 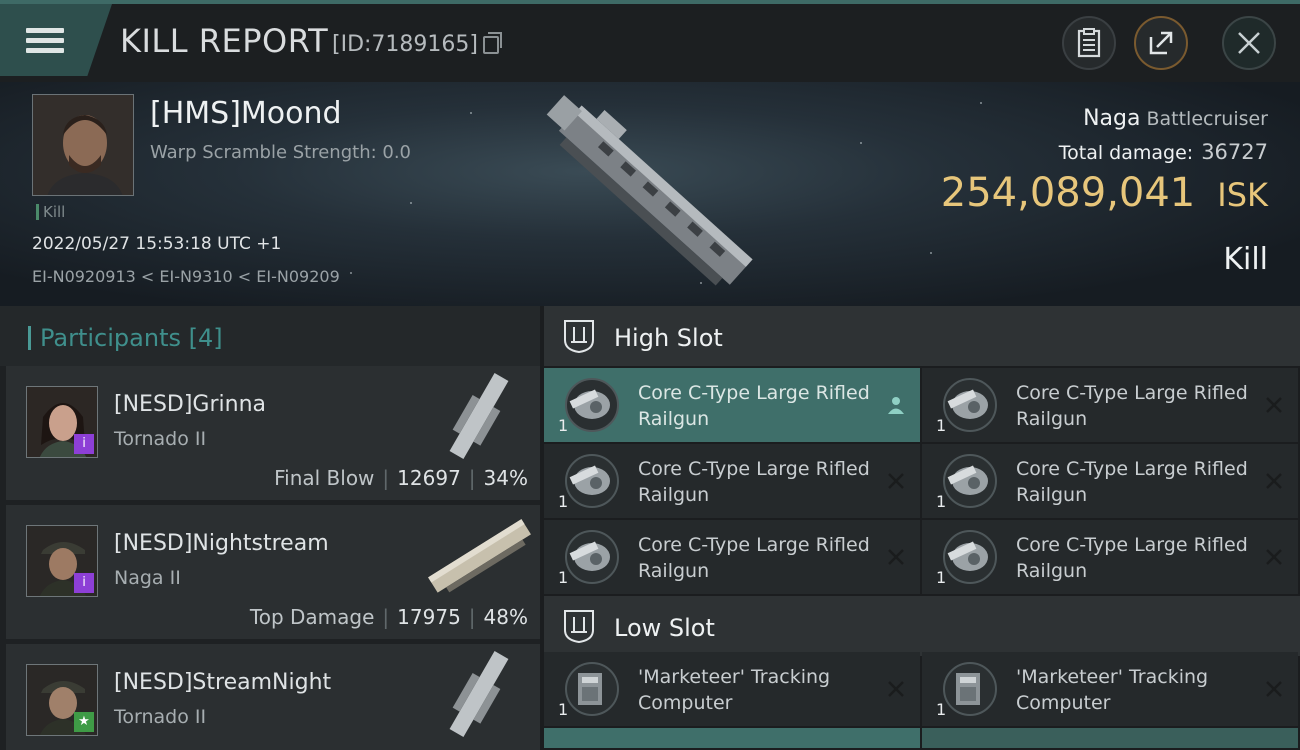 I want to click on ship-class: Battlecruiser, so click(x=1207, y=119).